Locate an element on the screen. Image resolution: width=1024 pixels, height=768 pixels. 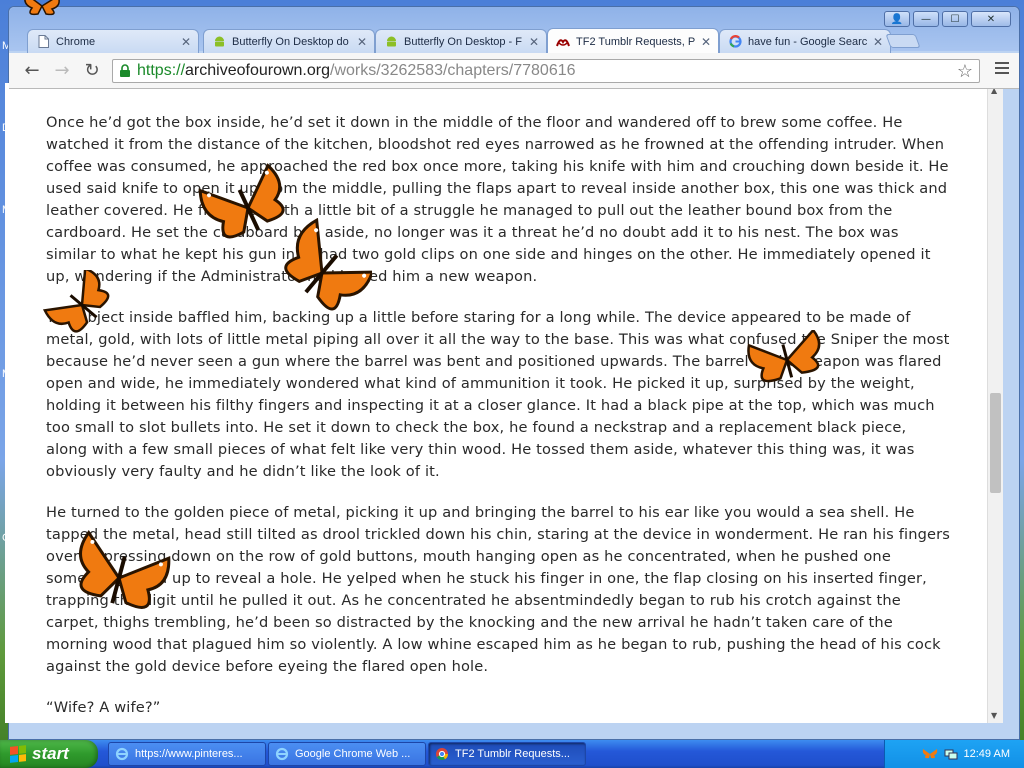
tab-butterfly-2: Butterfly On Desktop - F ✕ is located at coordinates (461, 41).